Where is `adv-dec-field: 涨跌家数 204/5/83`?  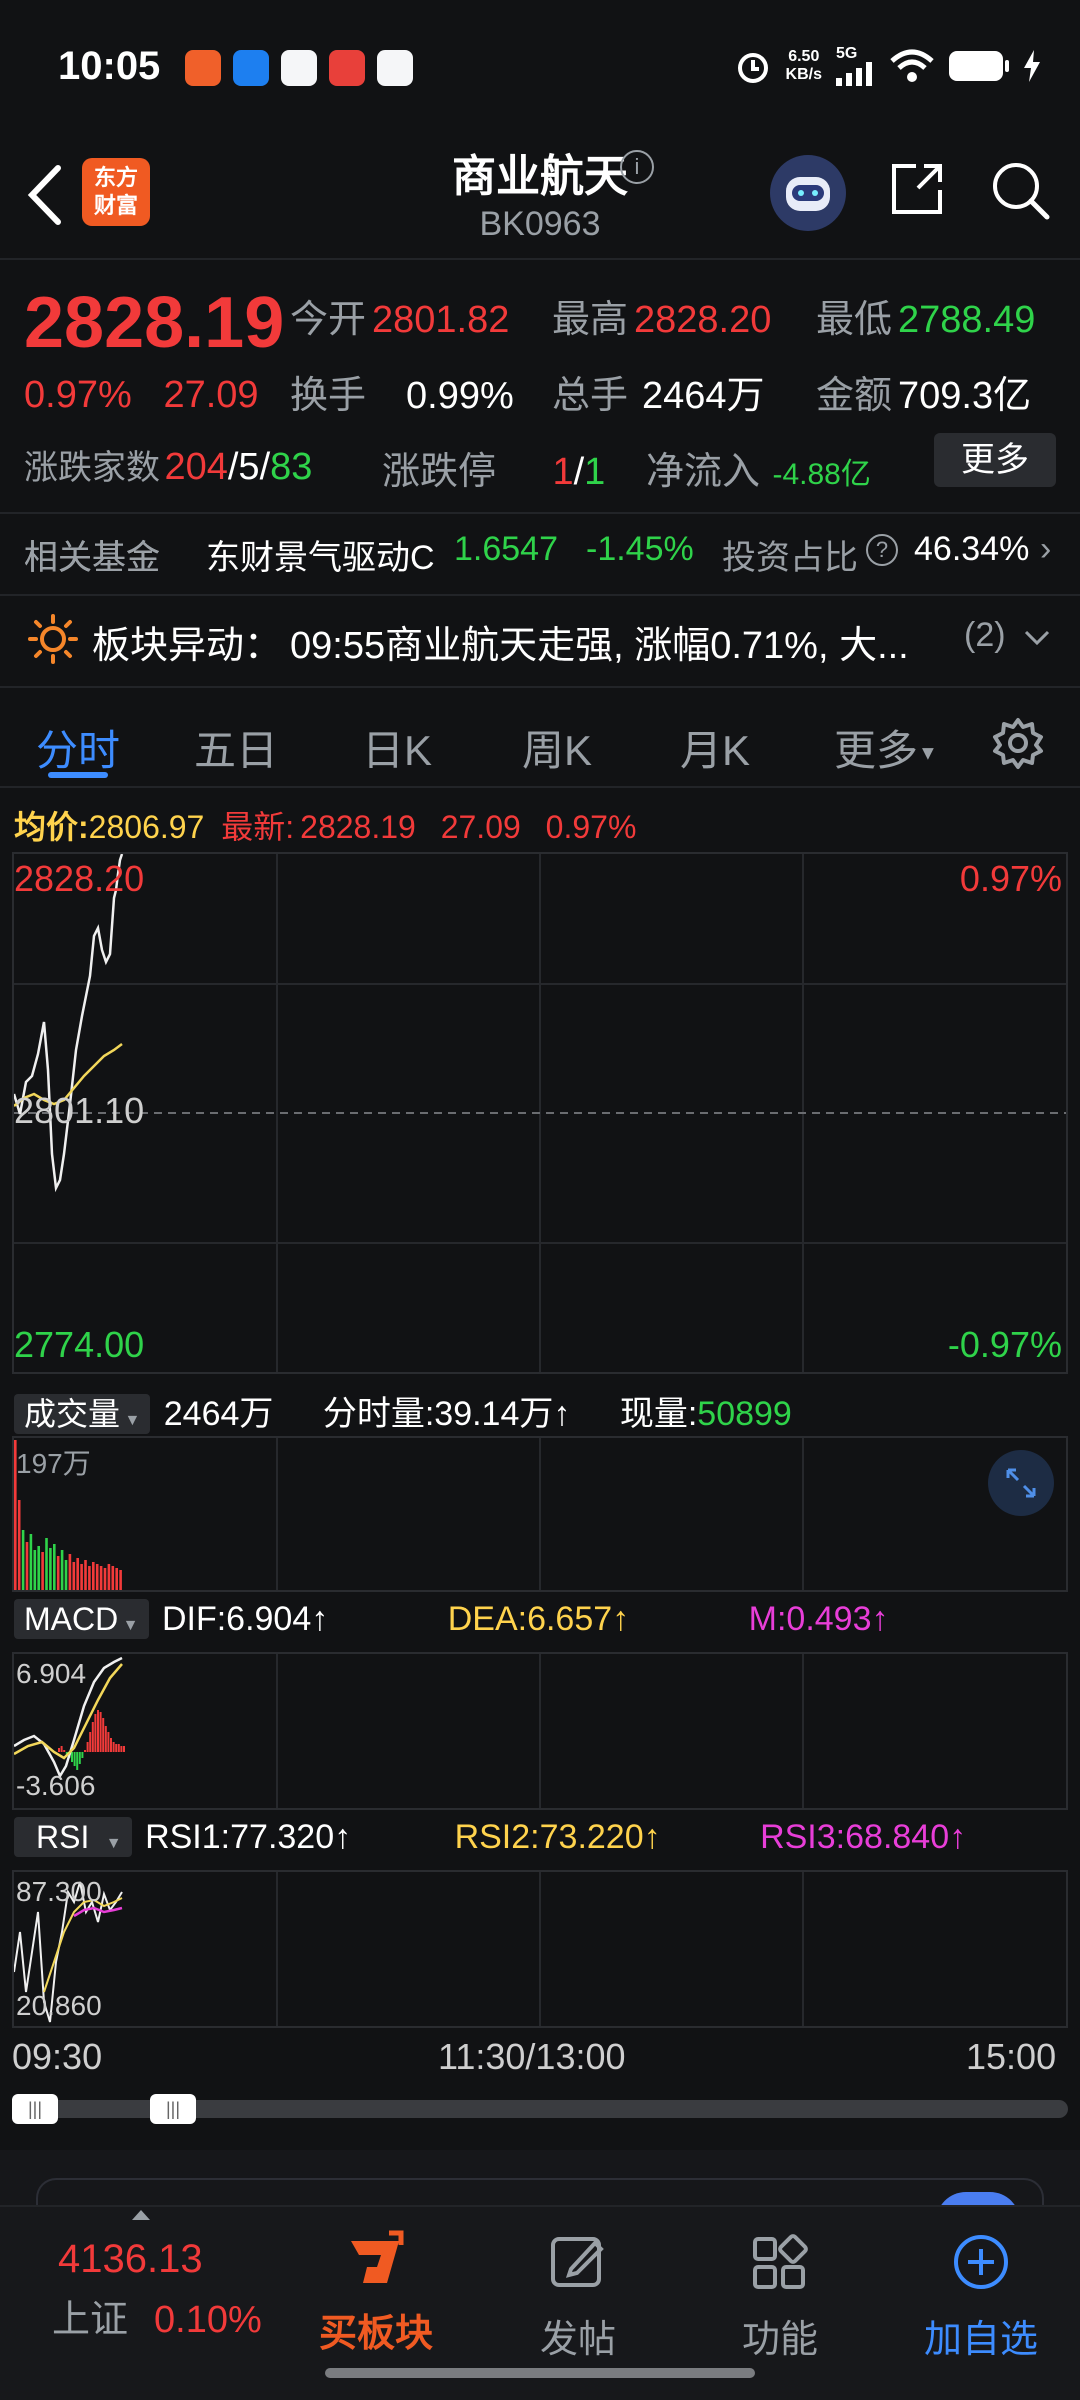
adv-dec-field: 涨跌家数 204/5/83 is located at coordinates (168, 467).